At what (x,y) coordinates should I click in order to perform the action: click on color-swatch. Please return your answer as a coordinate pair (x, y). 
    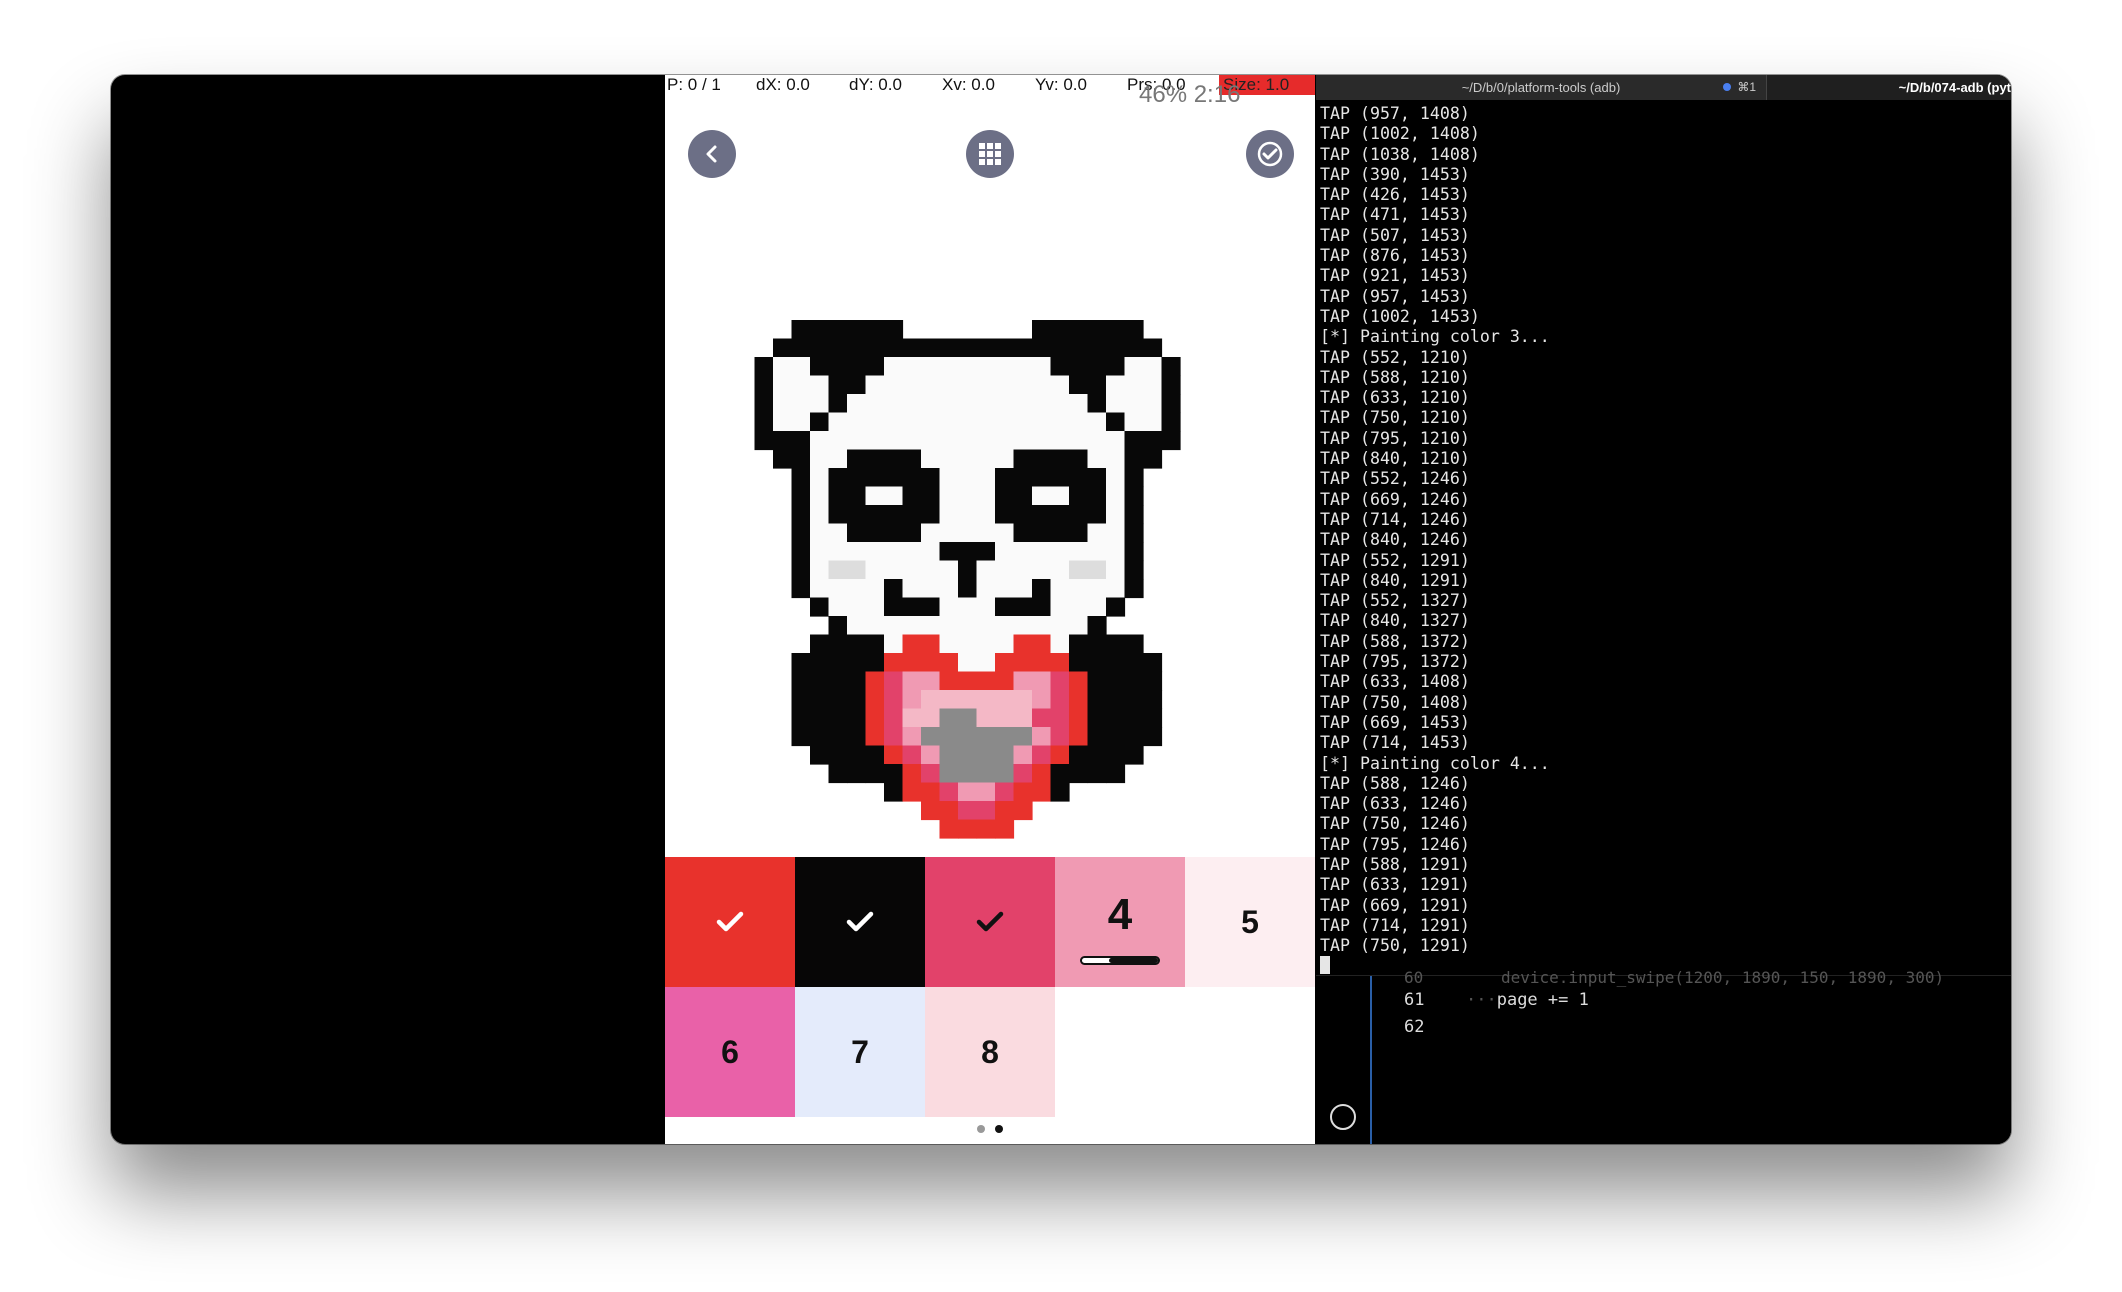
    Looking at the image, I should click on (990, 922).